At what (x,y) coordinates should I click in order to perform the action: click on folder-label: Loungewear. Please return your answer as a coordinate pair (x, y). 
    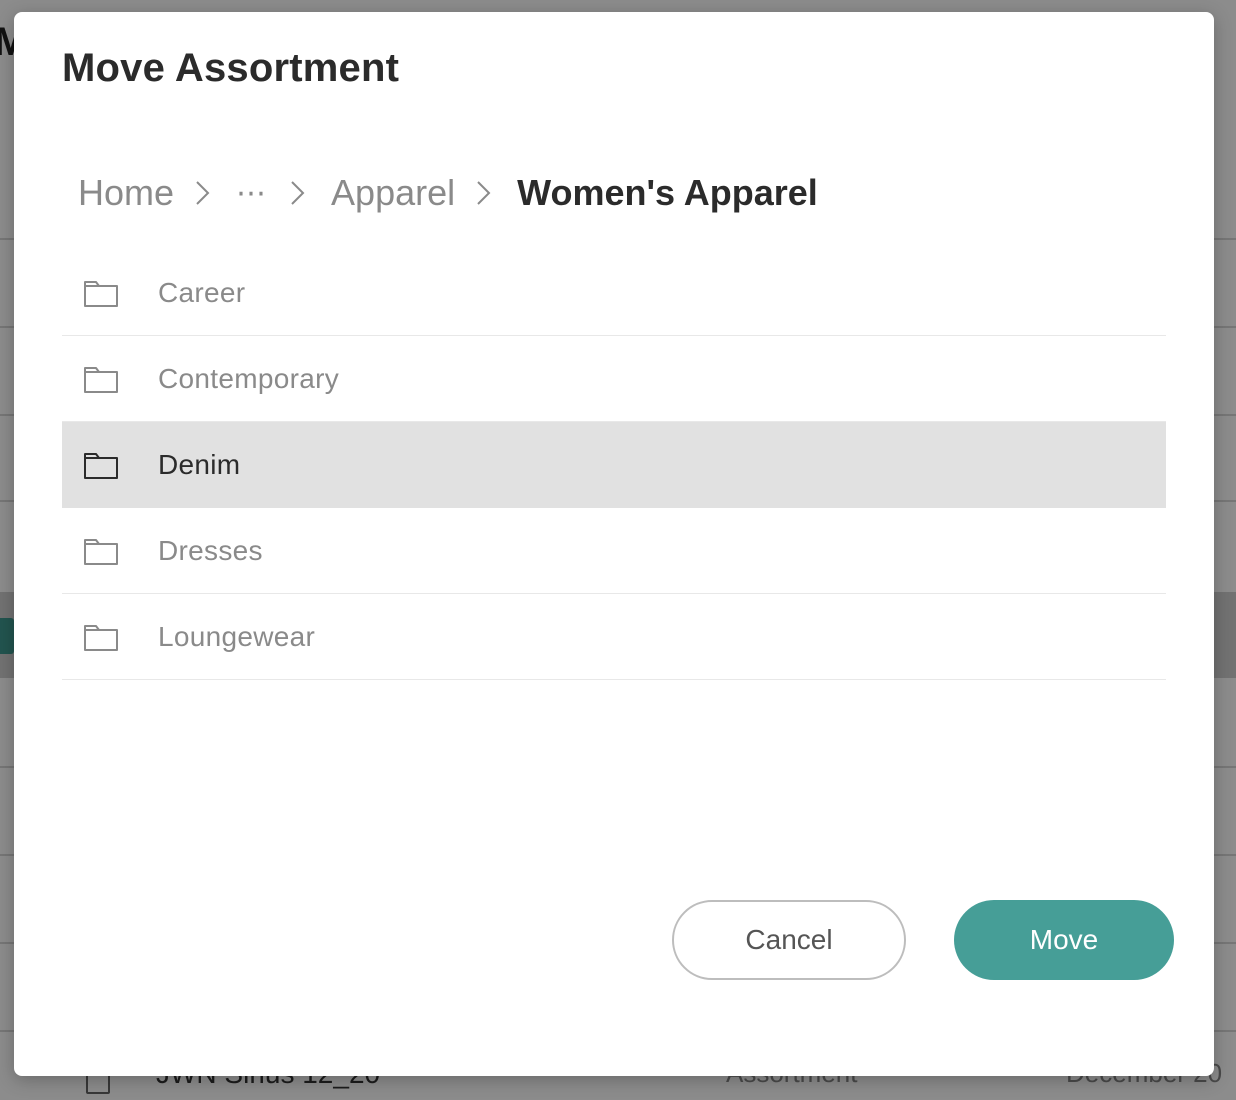
    Looking at the image, I should click on (237, 636).